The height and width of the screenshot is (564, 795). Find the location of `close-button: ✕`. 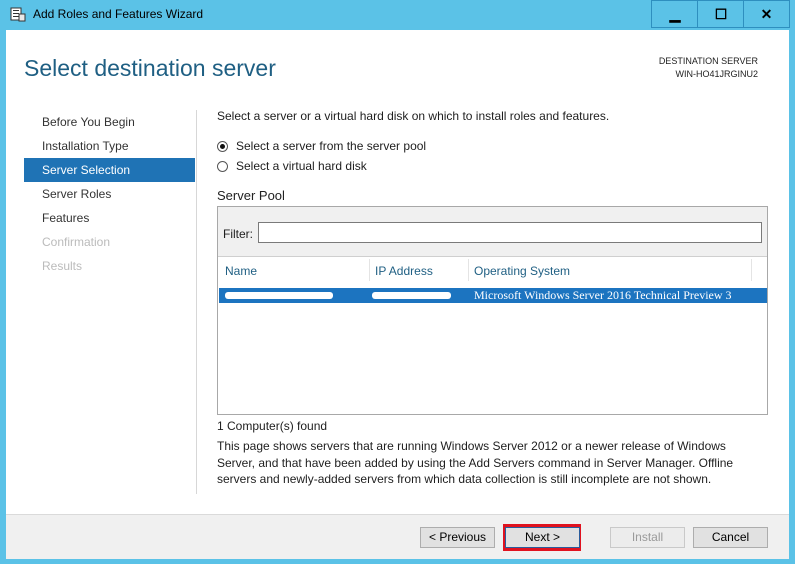

close-button: ✕ is located at coordinates (766, 14).